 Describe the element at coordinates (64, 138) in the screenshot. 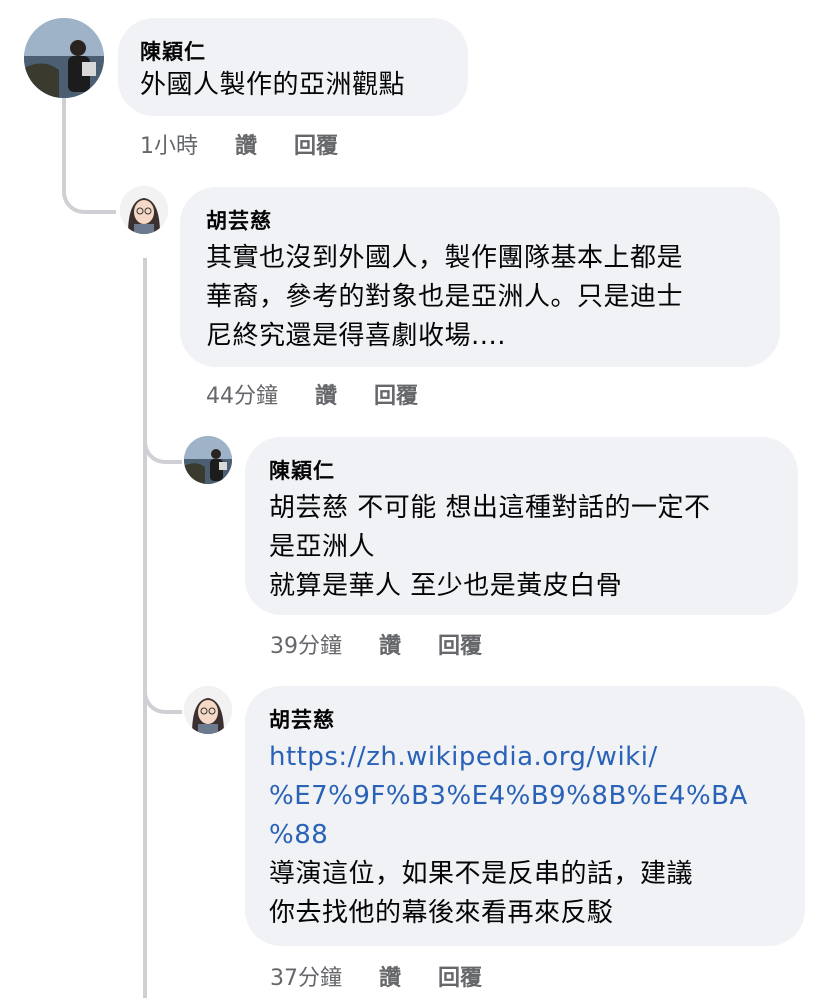

I see `thread-line-main` at that location.